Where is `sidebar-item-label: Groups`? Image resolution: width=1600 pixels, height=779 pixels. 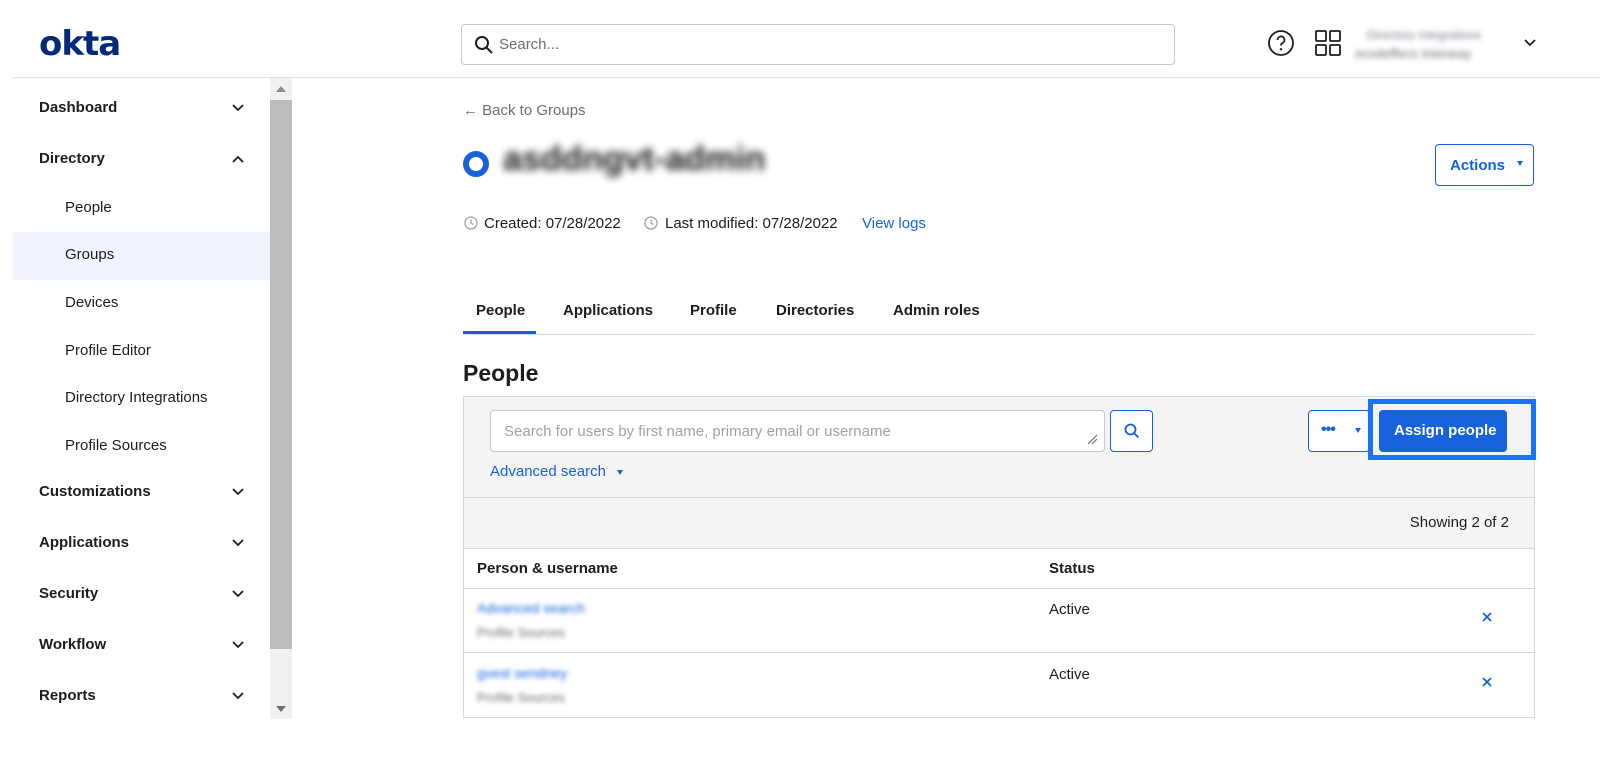 sidebar-item-label: Groups is located at coordinates (90, 254).